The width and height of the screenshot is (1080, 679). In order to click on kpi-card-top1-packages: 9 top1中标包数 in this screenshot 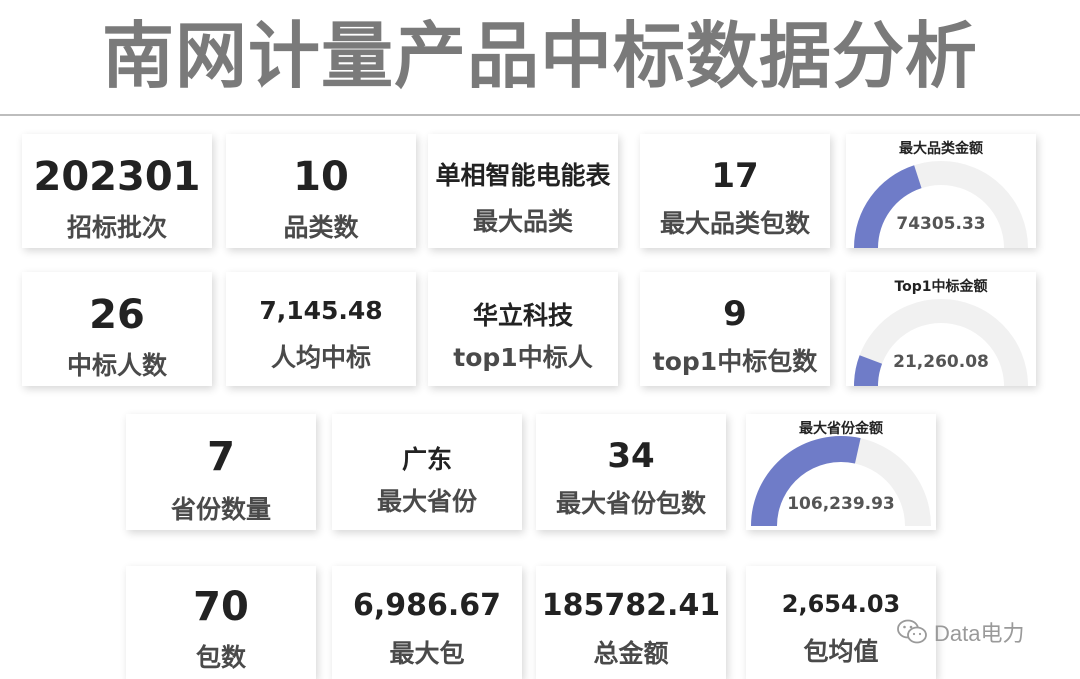, I will do `click(735, 329)`.